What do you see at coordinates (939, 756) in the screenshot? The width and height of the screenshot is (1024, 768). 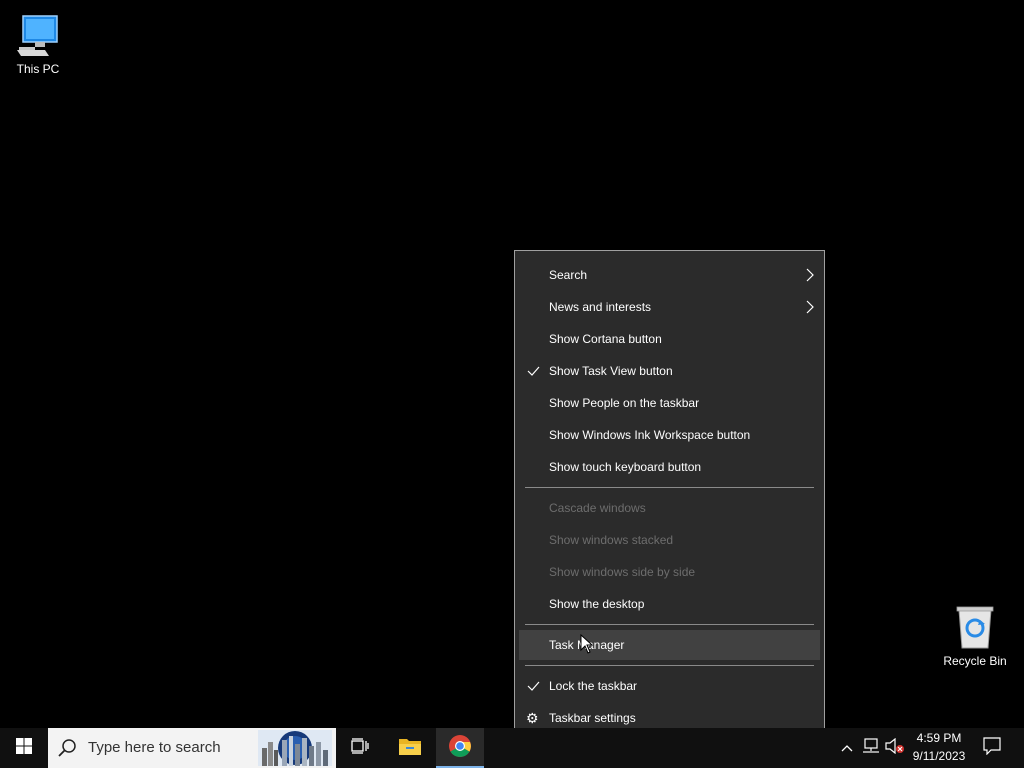 I see `clock-date: 9/11/2023` at bounding box center [939, 756].